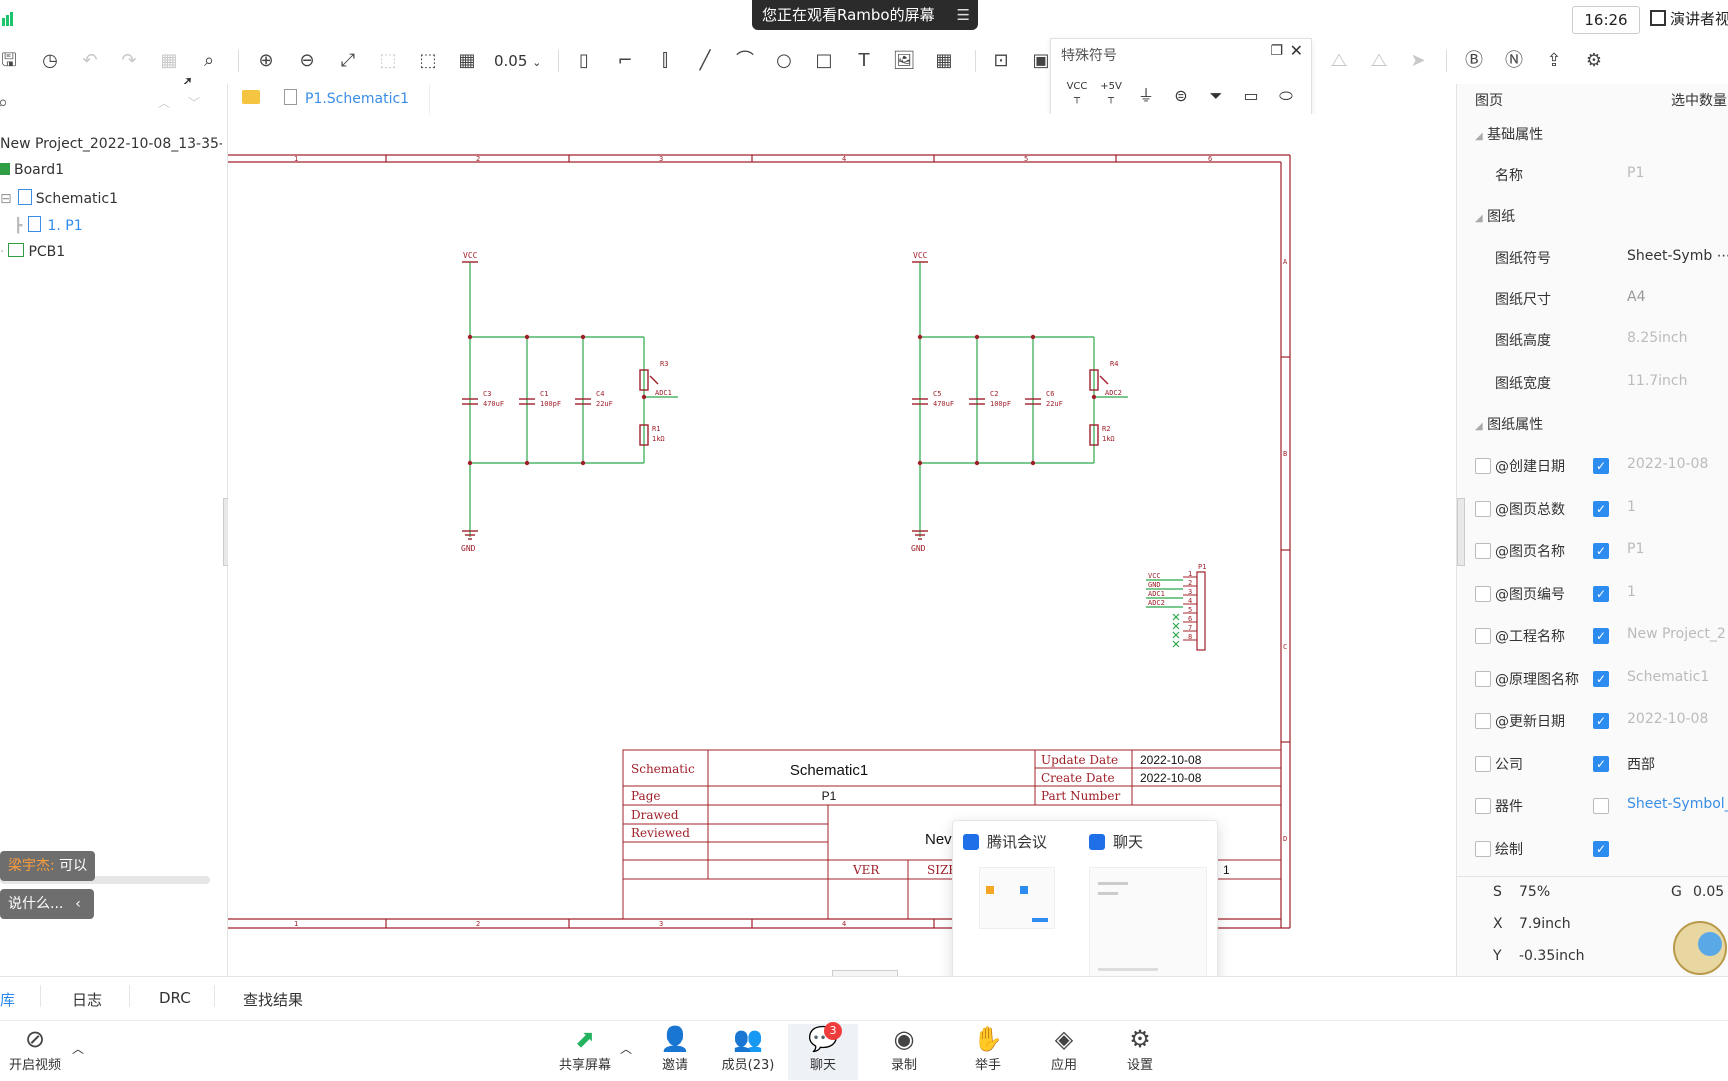 The image size is (1728, 1081). I want to click on prop-value-field: New Project_2, so click(1676, 634).